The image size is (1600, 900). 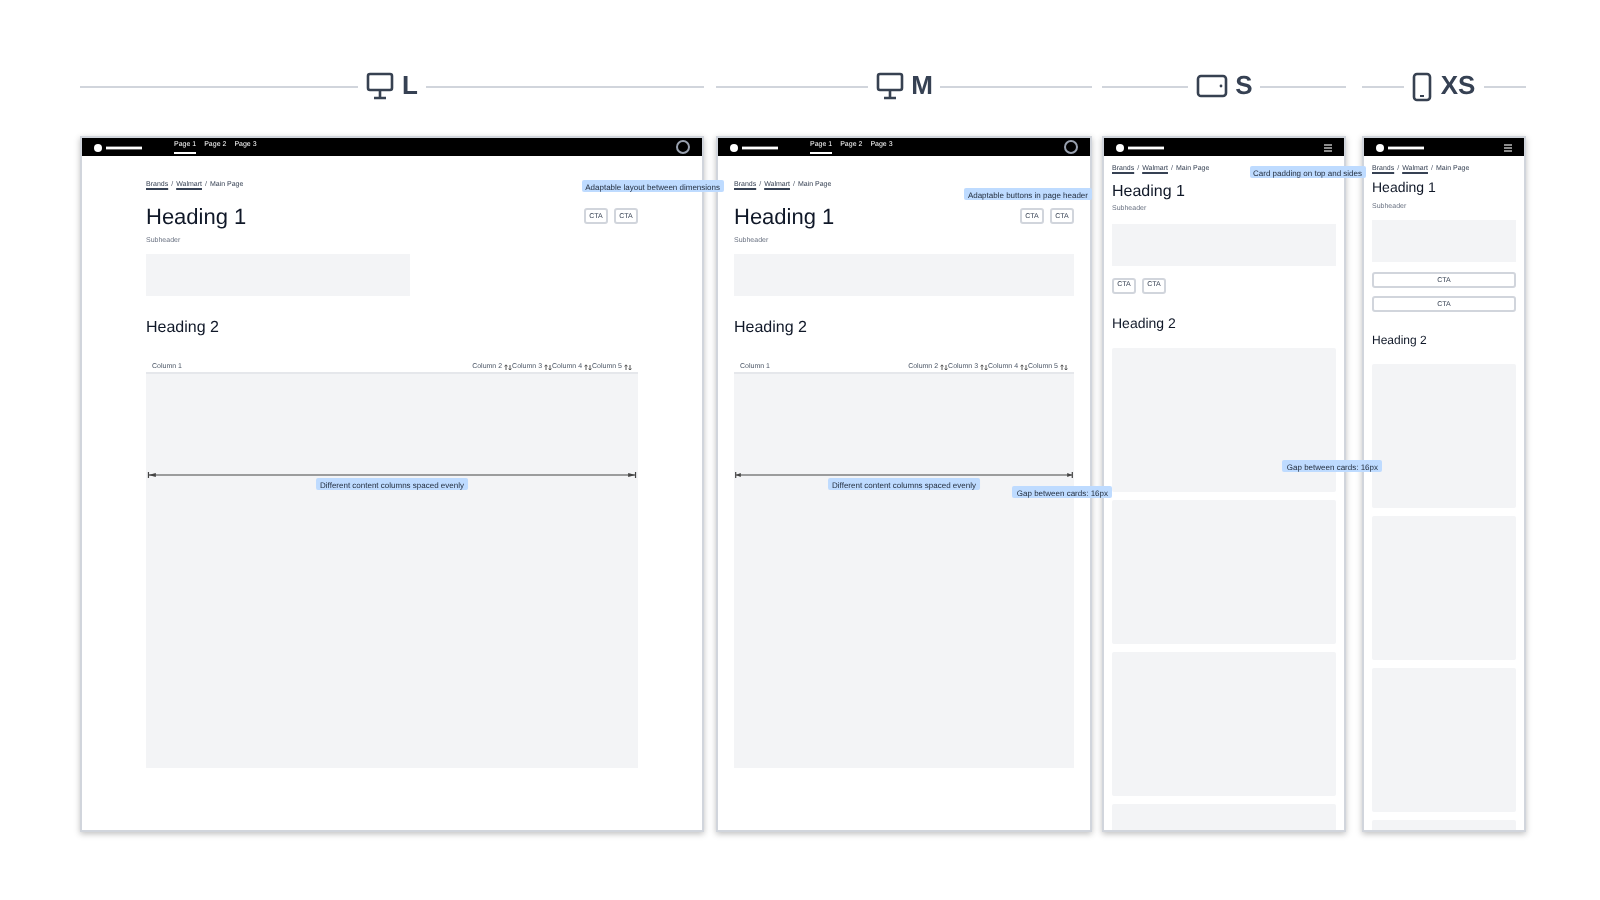 What do you see at coordinates (410, 86) in the screenshot?
I see `breakpoint-label: L` at bounding box center [410, 86].